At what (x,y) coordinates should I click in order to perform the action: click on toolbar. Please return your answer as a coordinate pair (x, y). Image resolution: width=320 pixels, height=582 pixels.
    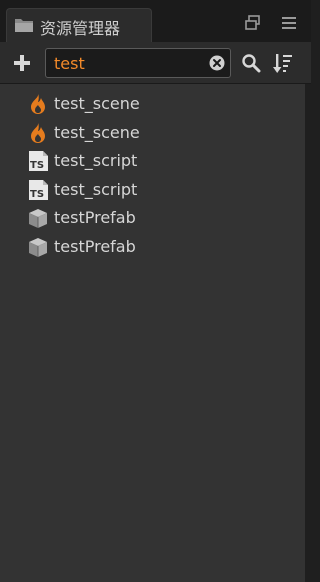
    Looking at the image, I should click on (155, 63).